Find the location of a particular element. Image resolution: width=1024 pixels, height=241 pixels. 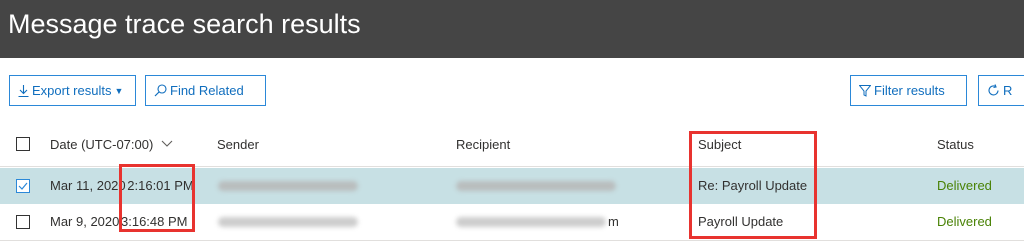

column-header-status: Status is located at coordinates (955, 144).